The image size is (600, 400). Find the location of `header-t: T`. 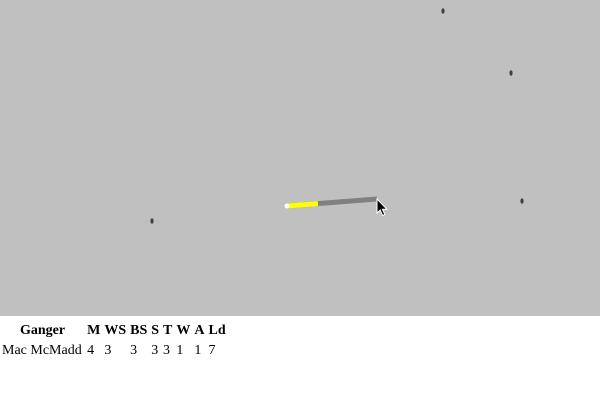

header-t: T is located at coordinates (168, 330).